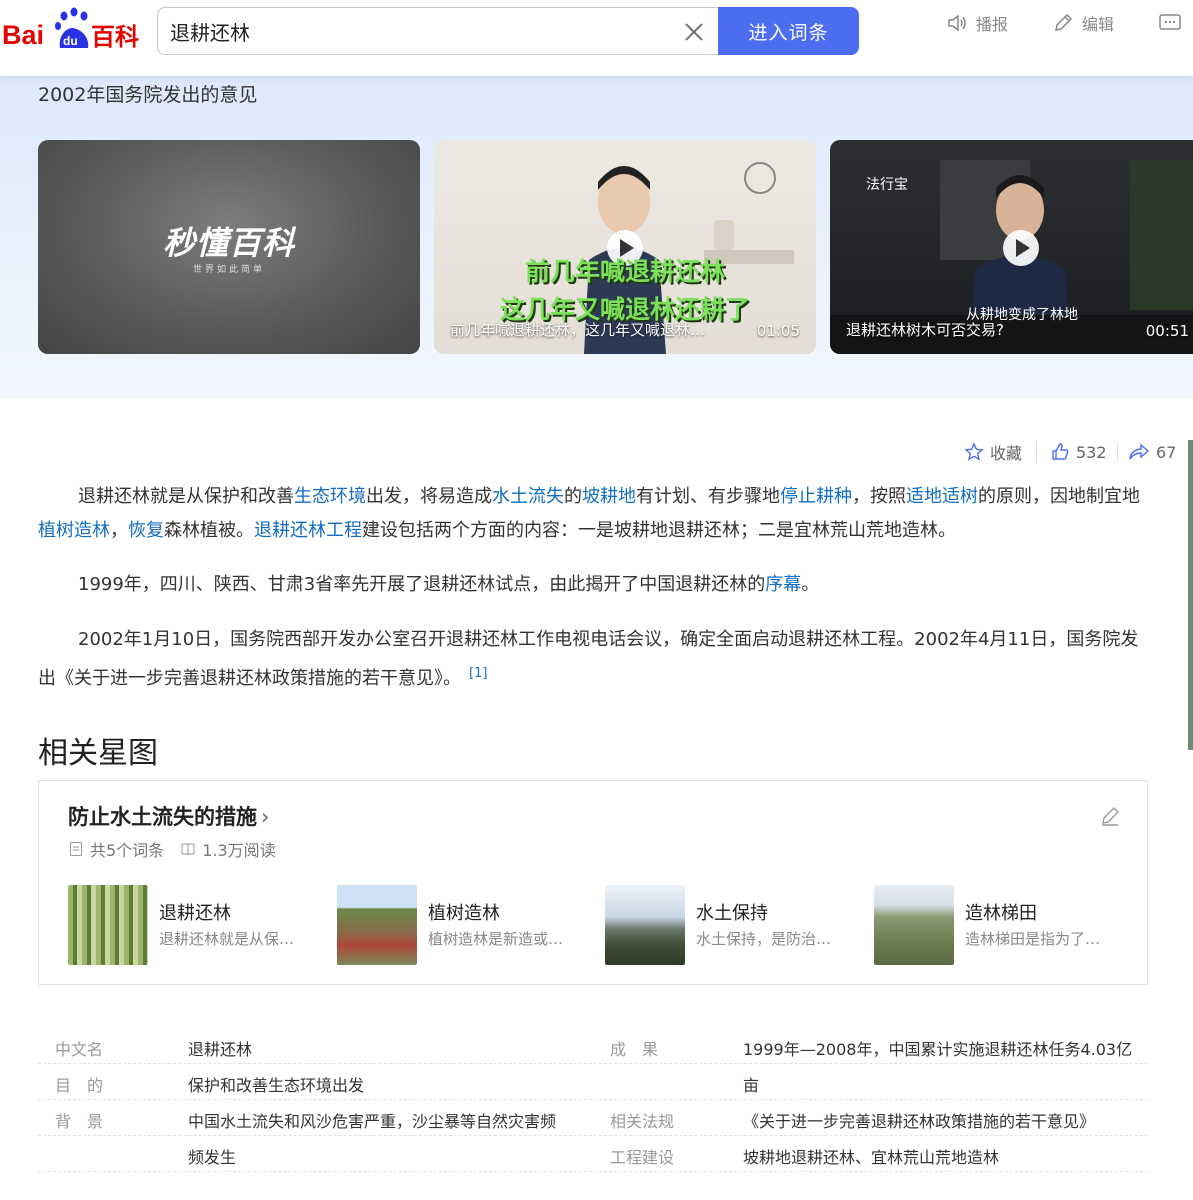 This screenshot has height=1200, width=1193. Describe the element at coordinates (127, 850) in the screenshot. I see `entries-count: 共5个词条` at that location.